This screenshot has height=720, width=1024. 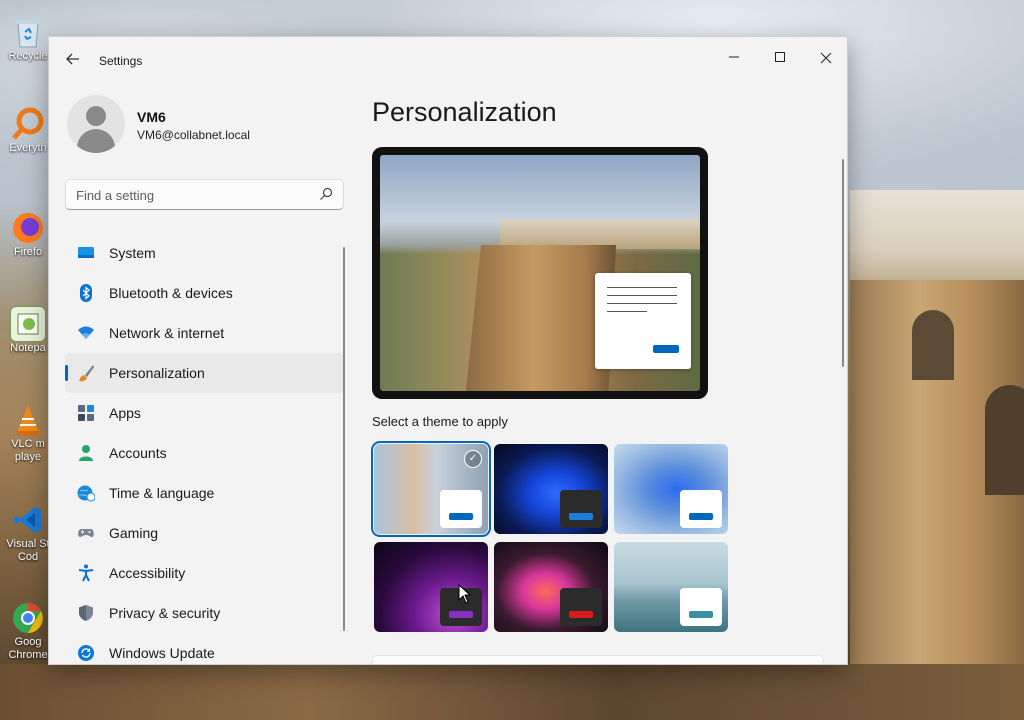 I want to click on desktop-icon-label: VLC m, so click(x=28, y=444).